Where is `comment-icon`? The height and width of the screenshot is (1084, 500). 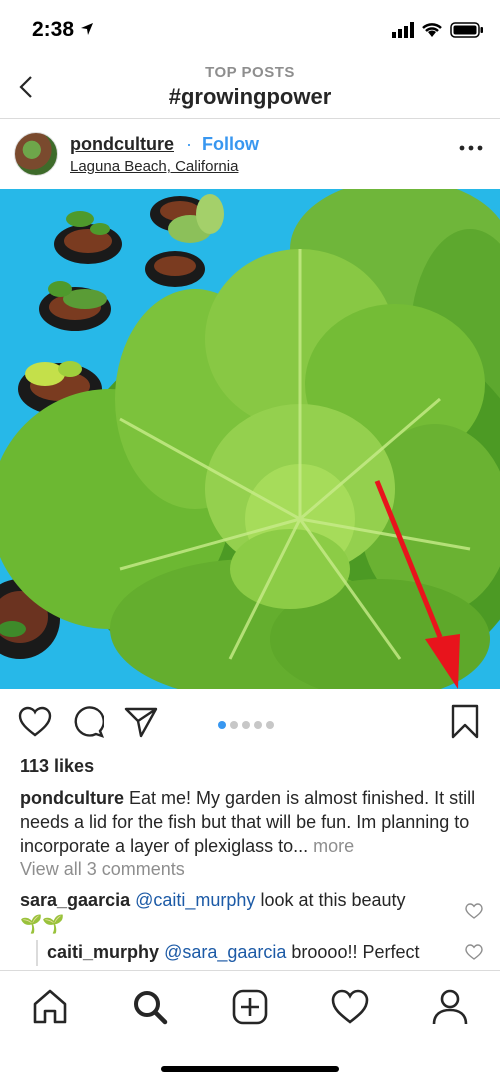
comment-icon is located at coordinates (88, 722).